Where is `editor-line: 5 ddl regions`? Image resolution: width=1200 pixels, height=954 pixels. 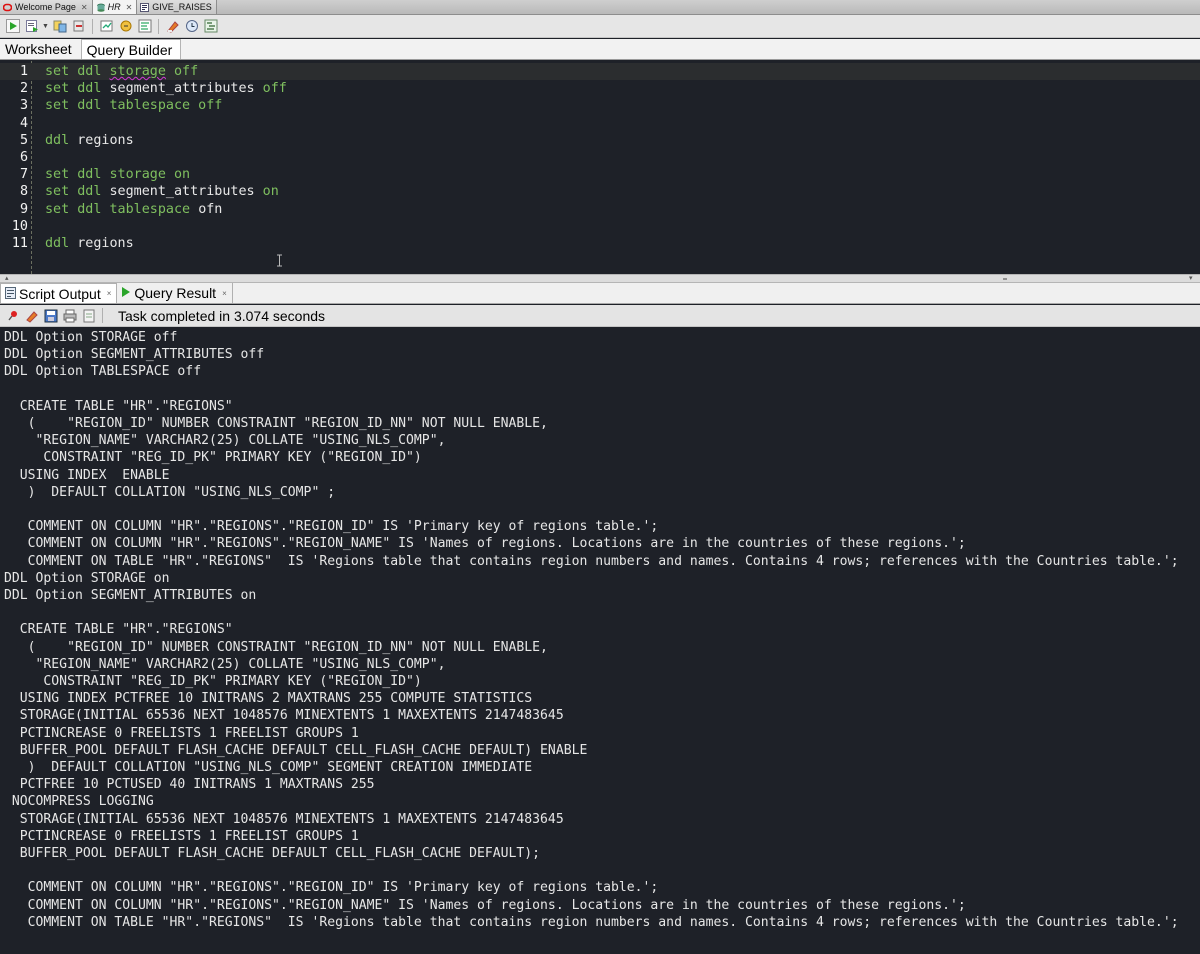 editor-line: 5 ddl regions is located at coordinates (600, 140).